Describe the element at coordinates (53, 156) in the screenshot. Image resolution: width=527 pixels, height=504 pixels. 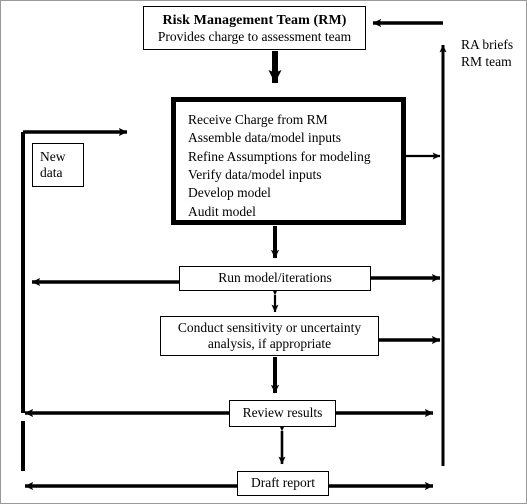
I see `new-data-line-1: New` at that location.